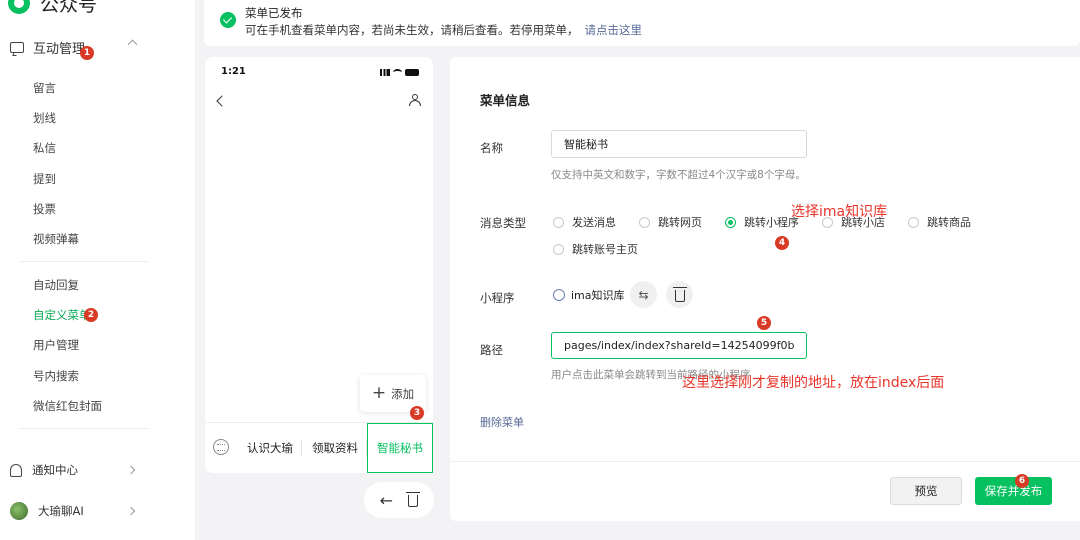 This screenshot has width=1080, height=540. I want to click on app-name: 公众号, so click(69, 8).